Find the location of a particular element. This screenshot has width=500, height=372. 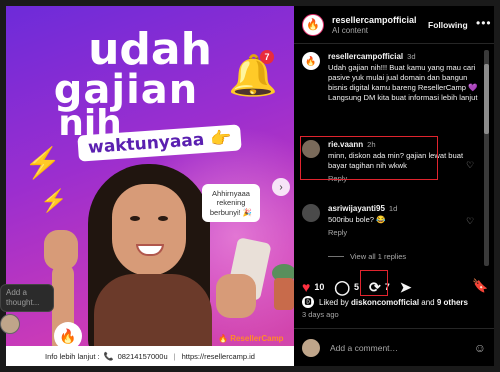

liked-by-join: and is located at coordinates (428, 302).